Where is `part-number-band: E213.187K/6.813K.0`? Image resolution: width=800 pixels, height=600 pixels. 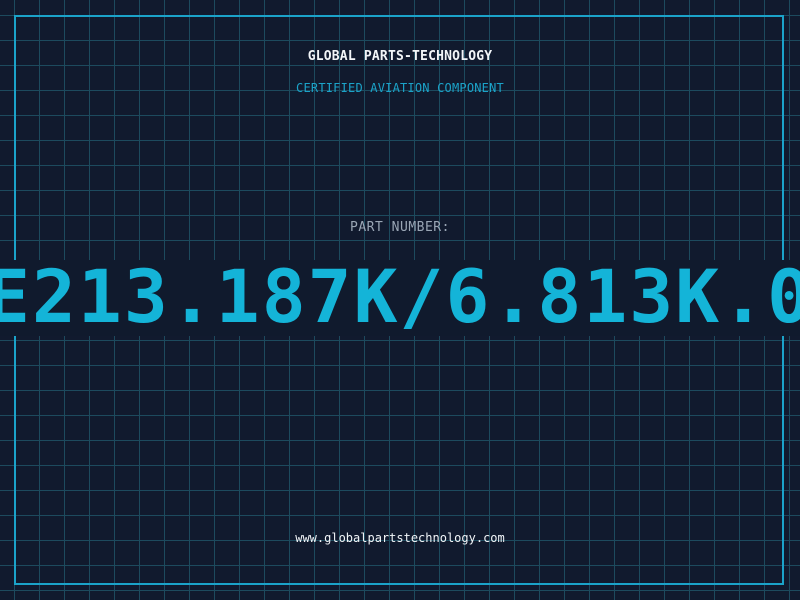
part-number-band: E213.187K/6.813K.0 is located at coordinates (400, 298).